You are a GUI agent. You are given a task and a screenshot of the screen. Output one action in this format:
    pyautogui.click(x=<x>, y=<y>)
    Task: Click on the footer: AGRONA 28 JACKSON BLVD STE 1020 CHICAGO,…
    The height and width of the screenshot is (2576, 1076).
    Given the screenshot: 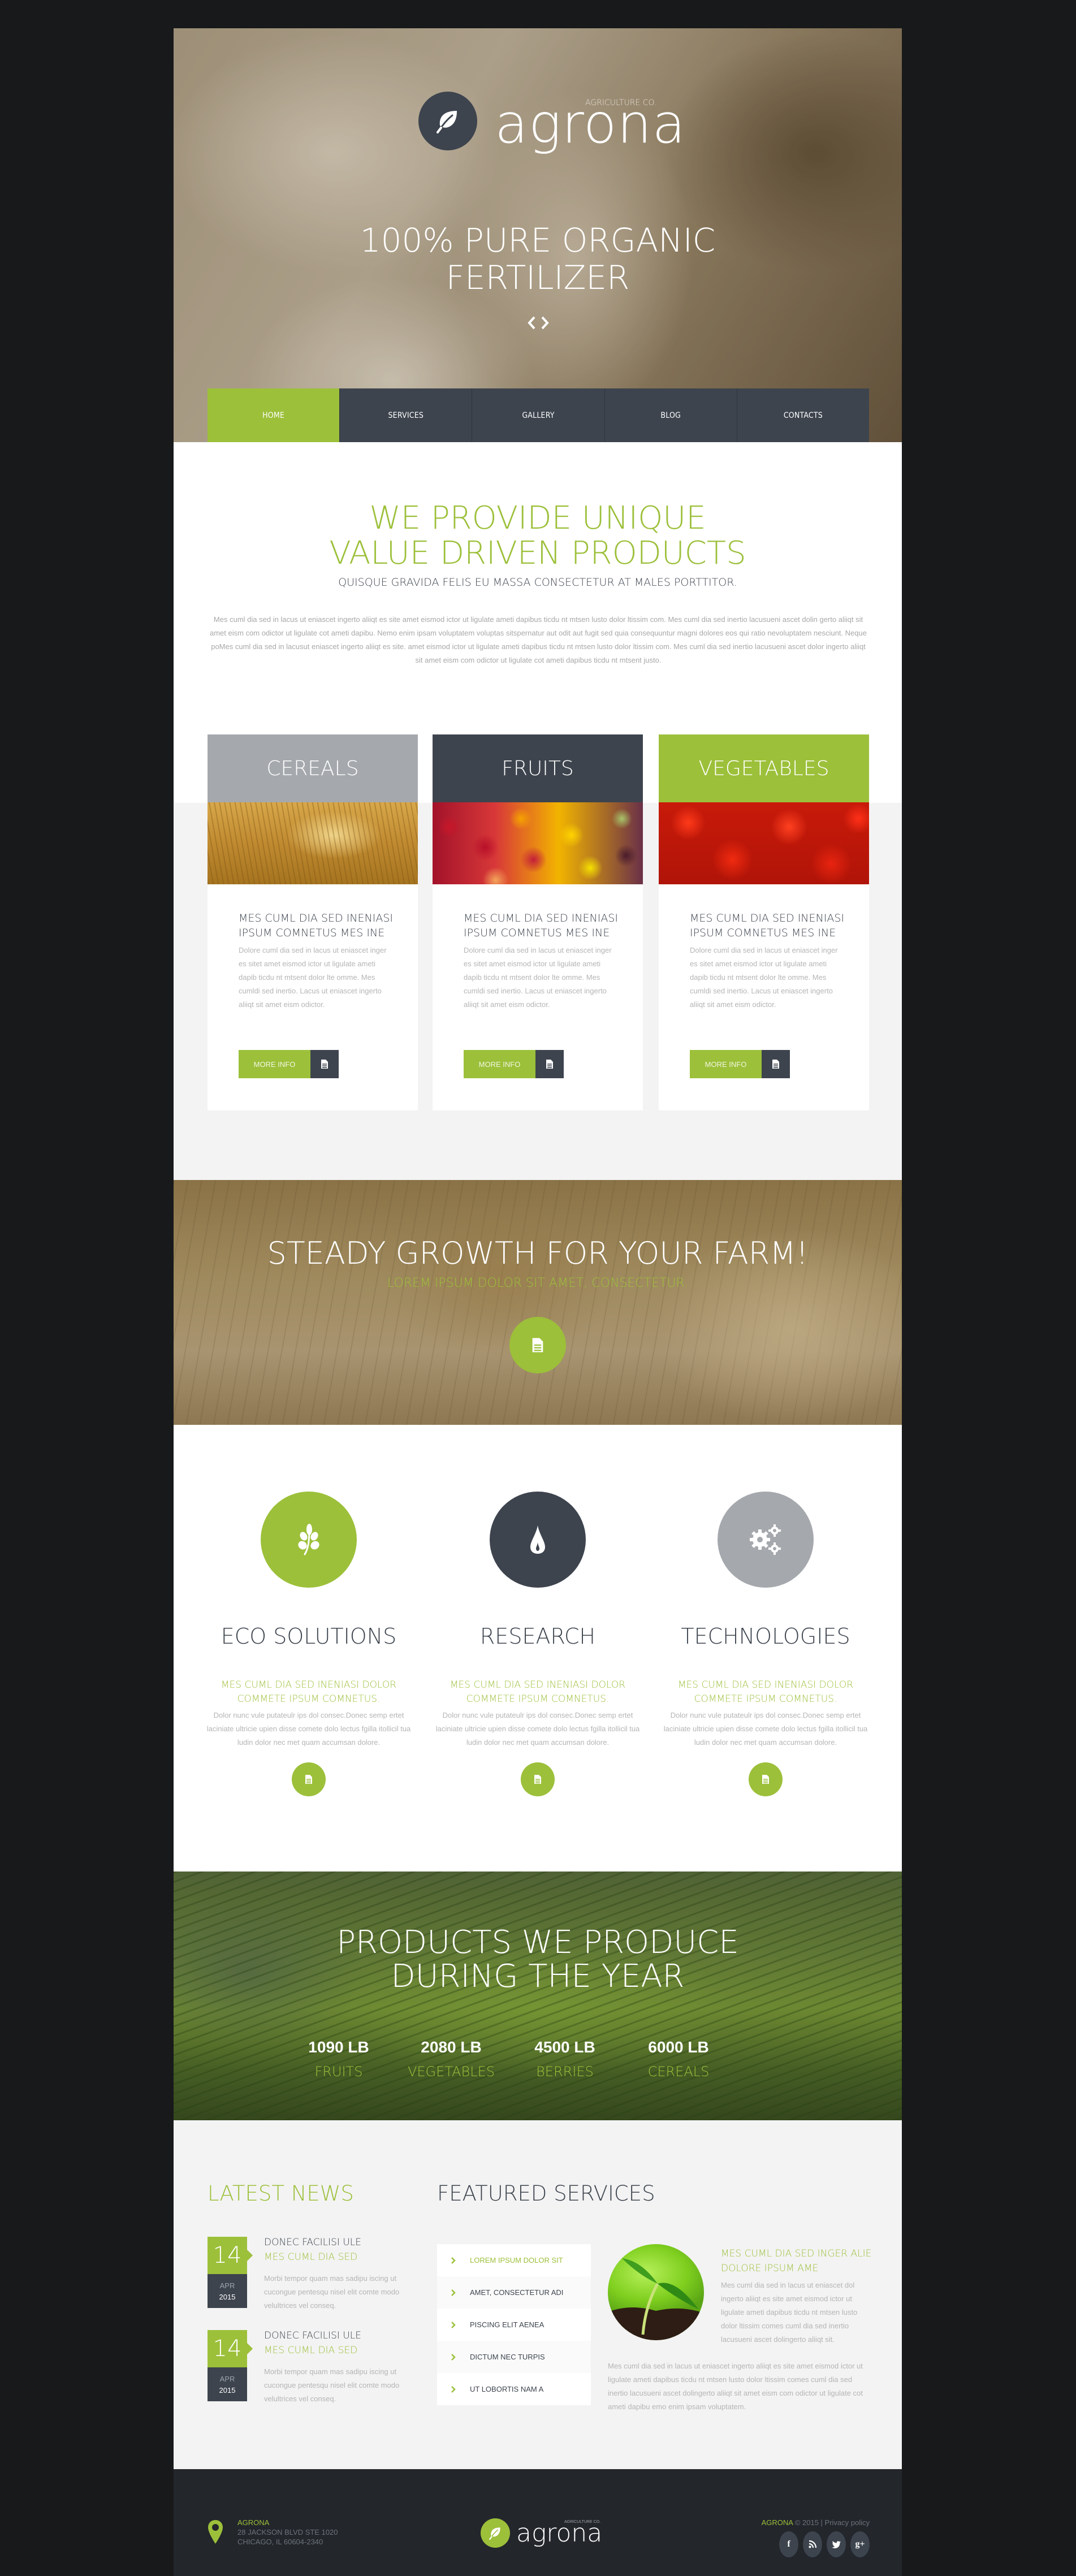 What is the action you would take?
    pyautogui.click(x=538, y=2522)
    